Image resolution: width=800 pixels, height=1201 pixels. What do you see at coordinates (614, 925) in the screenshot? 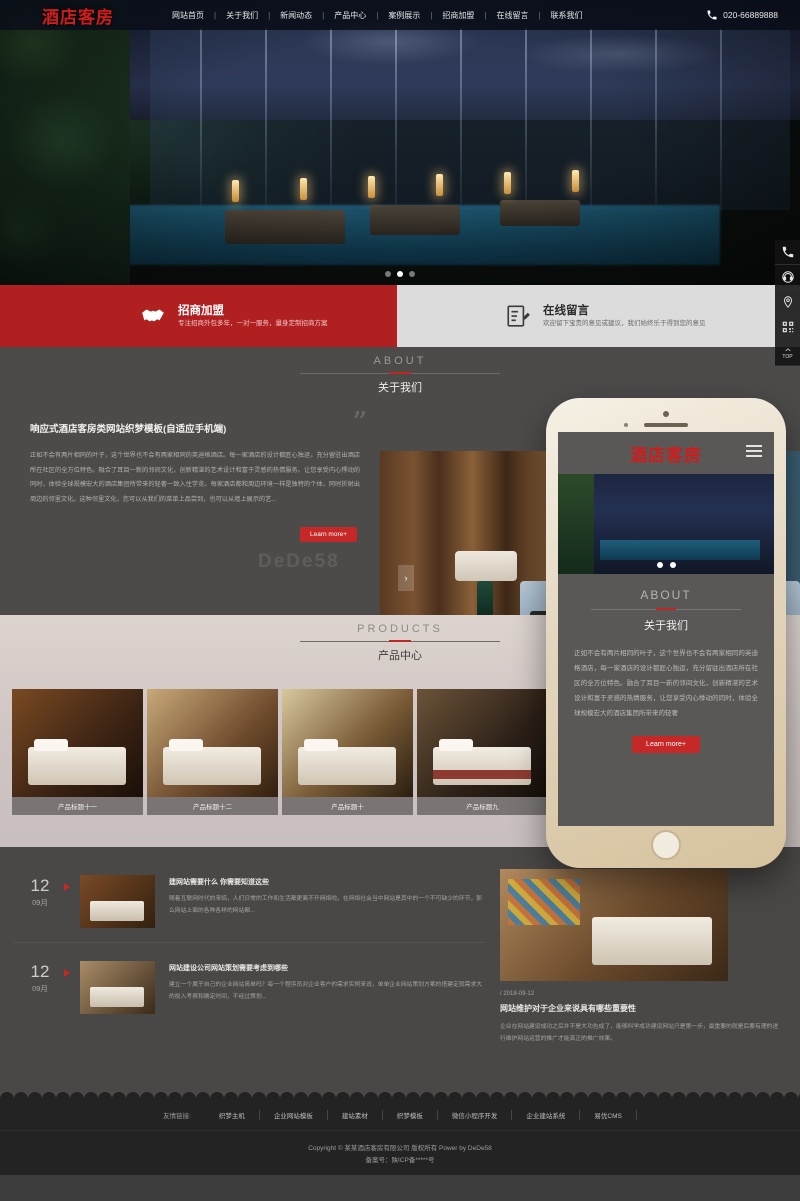
I see `featured-news-image` at bounding box center [614, 925].